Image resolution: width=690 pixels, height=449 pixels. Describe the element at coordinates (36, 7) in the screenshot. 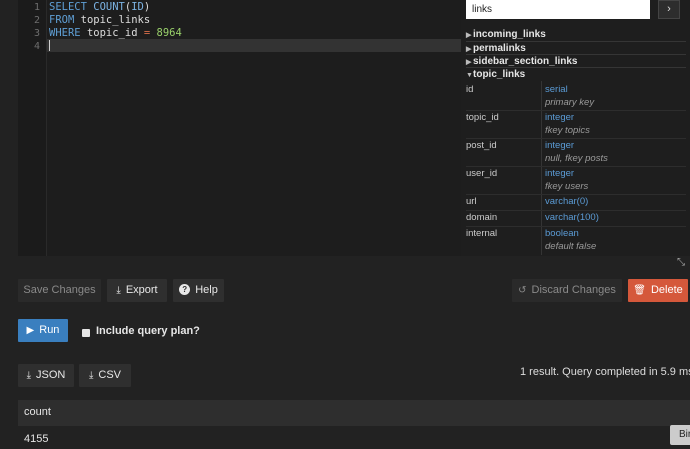

I see `line-number: 1` at that location.